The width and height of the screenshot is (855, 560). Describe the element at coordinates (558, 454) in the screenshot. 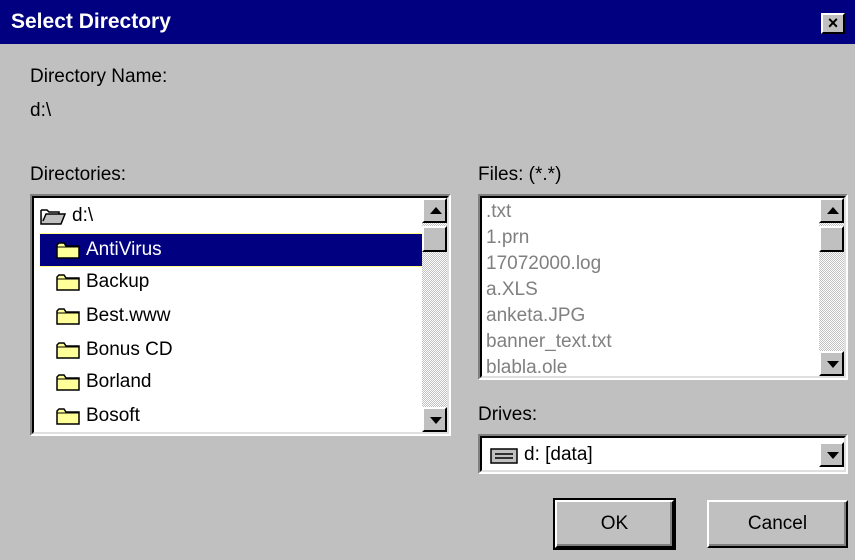

I see `drives-selected-value: d: [data]` at that location.